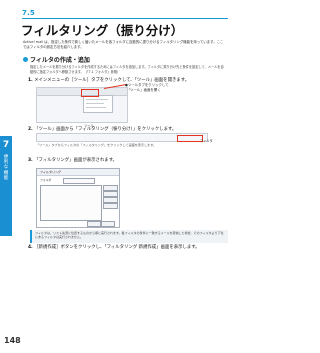  What do you see at coordinates (71, 203) in the screenshot?
I see `filter-list` at bounding box center [71, 203].